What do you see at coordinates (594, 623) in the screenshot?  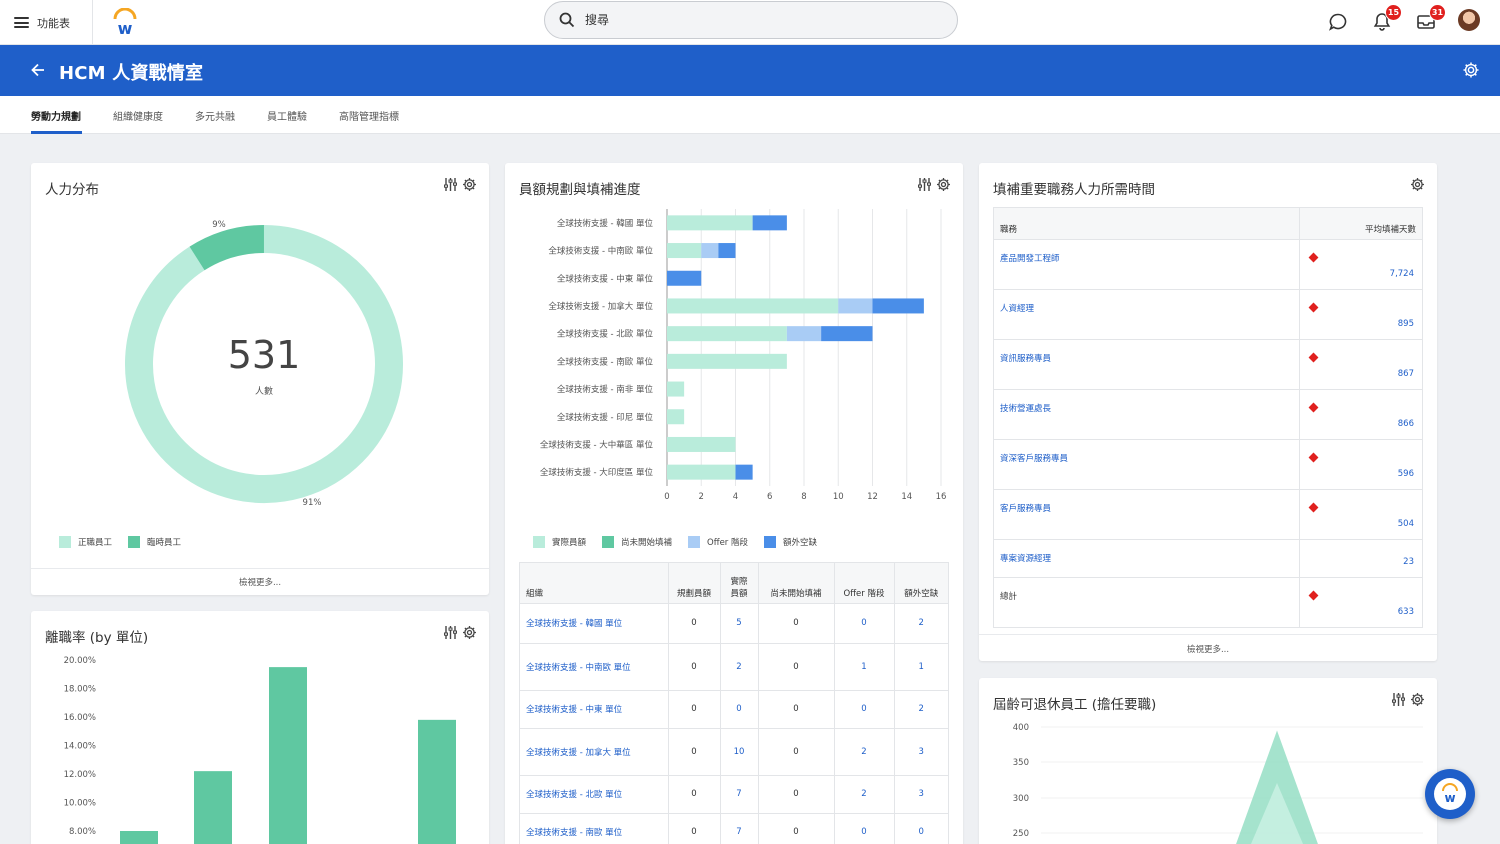 I see `org-link: 全球技術支援 - 韓國 單位` at bounding box center [594, 623].